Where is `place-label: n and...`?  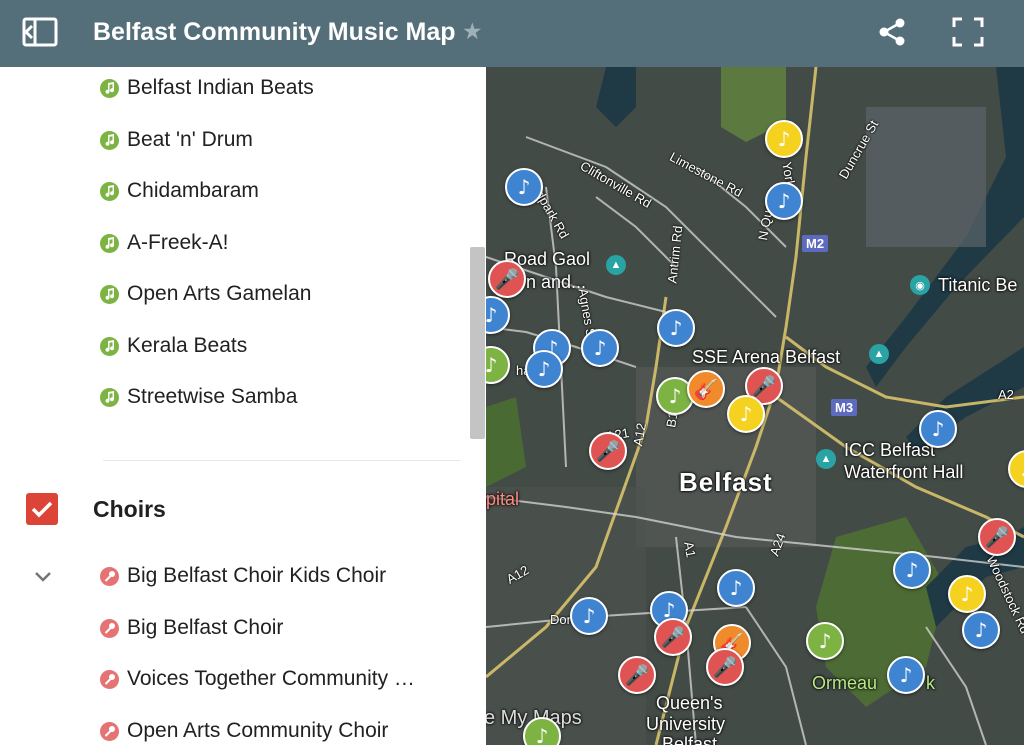
place-label: n and... is located at coordinates (556, 282).